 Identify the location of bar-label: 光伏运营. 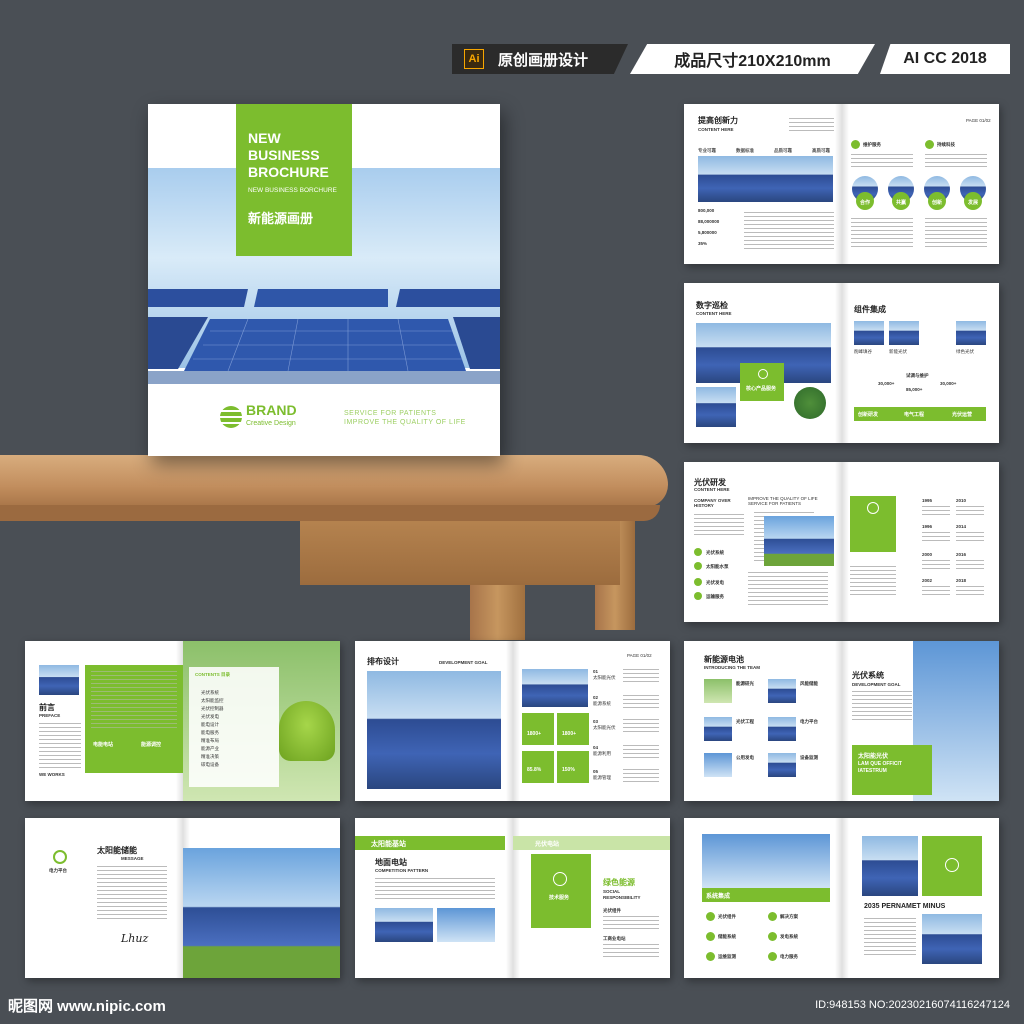
(962, 415).